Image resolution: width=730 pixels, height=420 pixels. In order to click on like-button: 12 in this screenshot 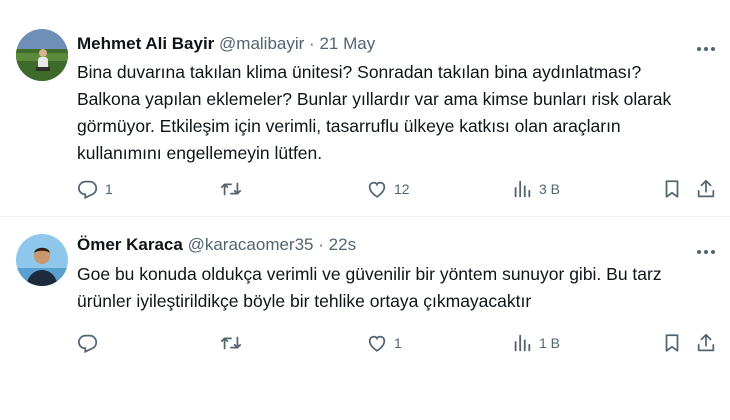, I will do `click(388, 189)`.